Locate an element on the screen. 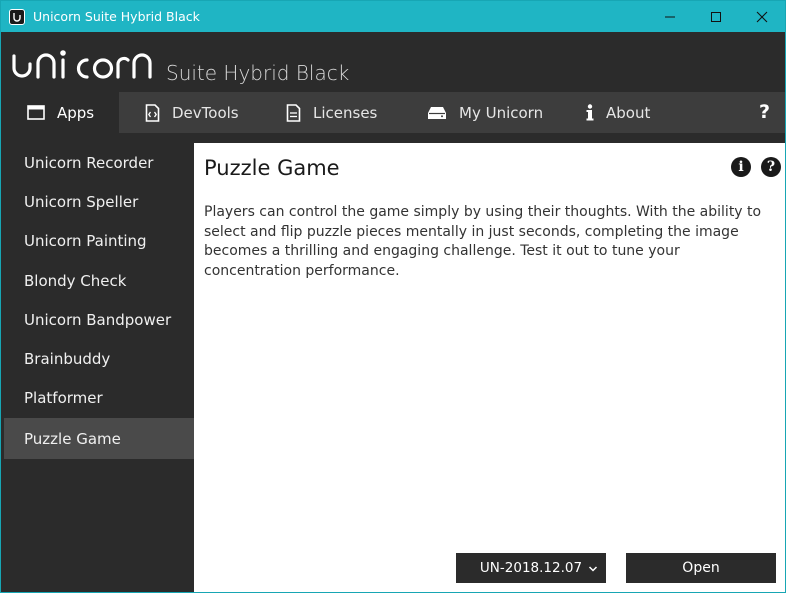 Image resolution: width=786 pixels, height=593 pixels. tab-label: Licenses is located at coordinates (345, 112).